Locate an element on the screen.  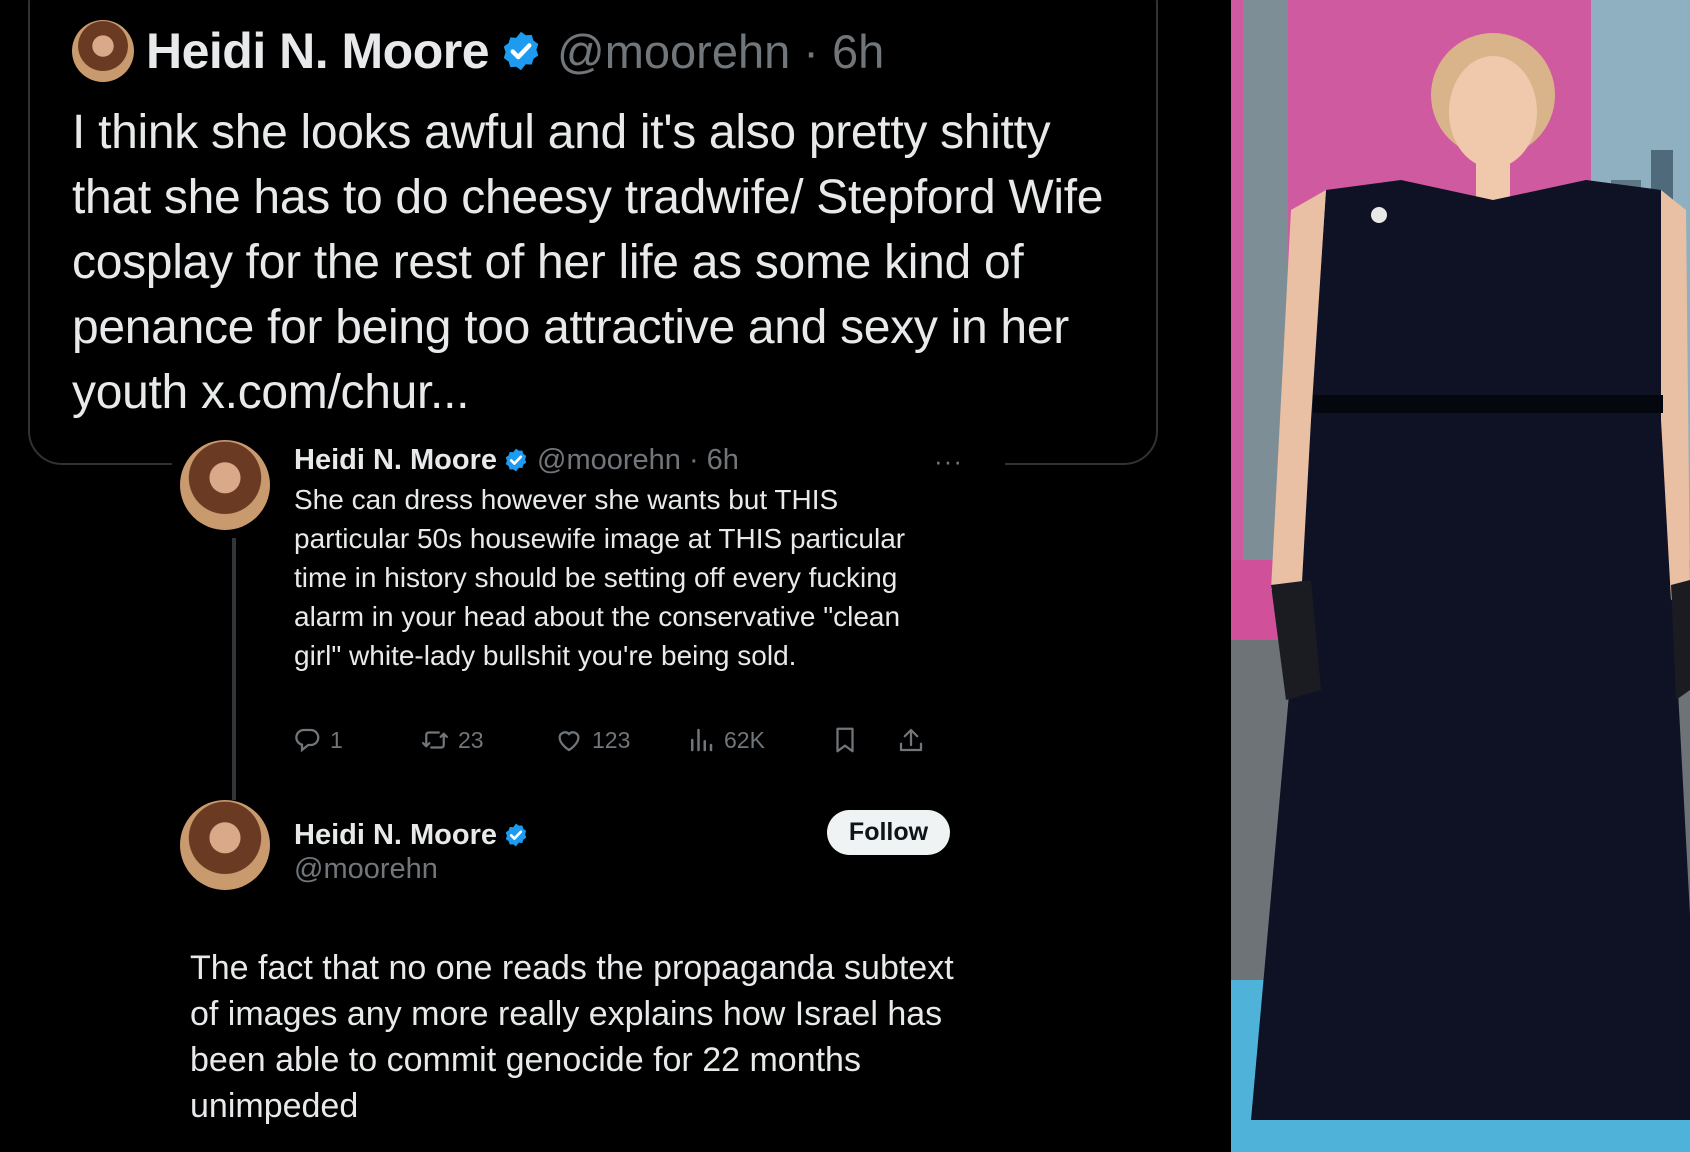
more-options-icon: ··· is located at coordinates (948, 461).